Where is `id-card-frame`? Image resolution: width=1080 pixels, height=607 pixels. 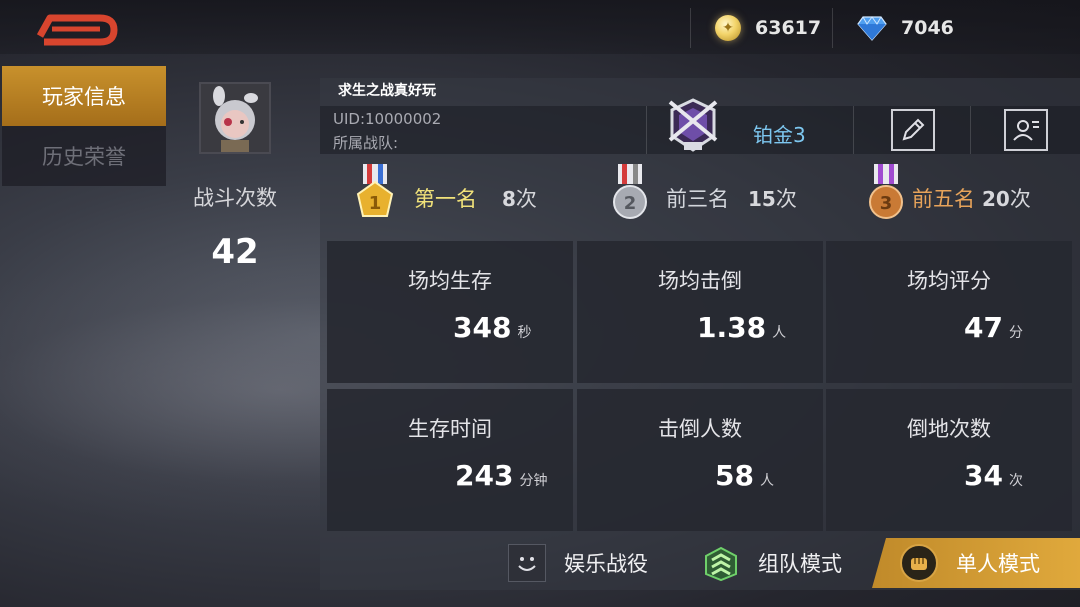
id-card-frame is located at coordinates (1026, 130).